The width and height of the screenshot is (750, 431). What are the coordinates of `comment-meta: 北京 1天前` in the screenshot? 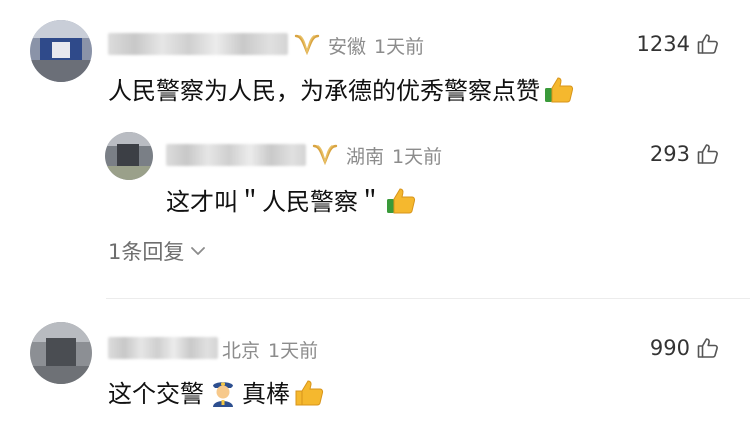 It's located at (270, 349).